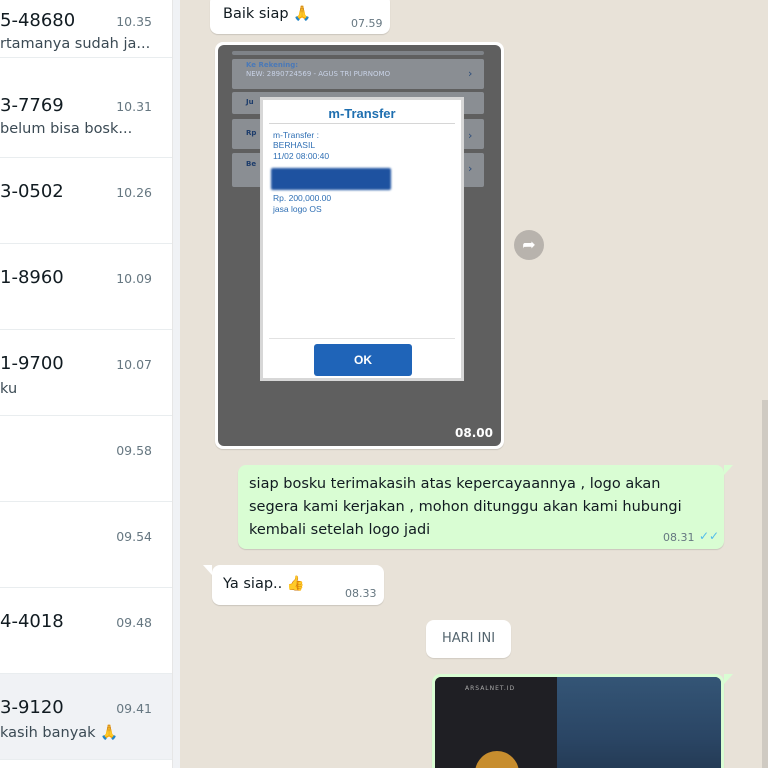 This screenshot has width=768, height=768. Describe the element at coordinates (86, 373) in the screenshot. I see `chat-list-item: 1-9700 10.07 ku` at that location.